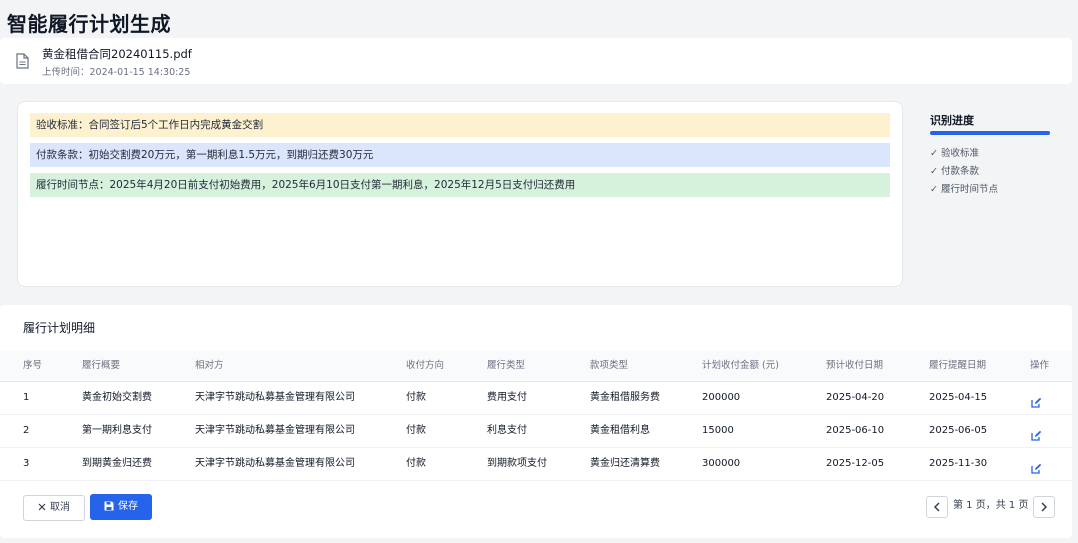  Describe the element at coordinates (117, 397) in the screenshot. I see `cell-summary: 黄金初始交割费` at that location.